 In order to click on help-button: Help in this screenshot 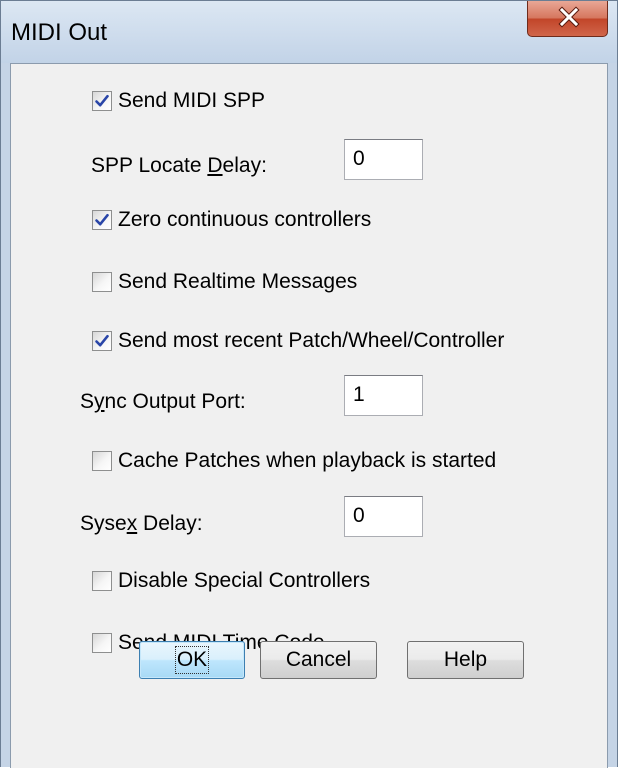, I will do `click(465, 660)`.